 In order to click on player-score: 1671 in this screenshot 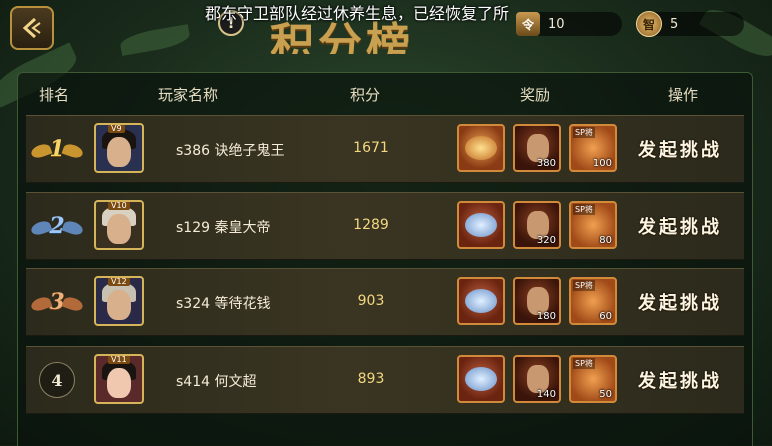, I will do `click(371, 148)`.